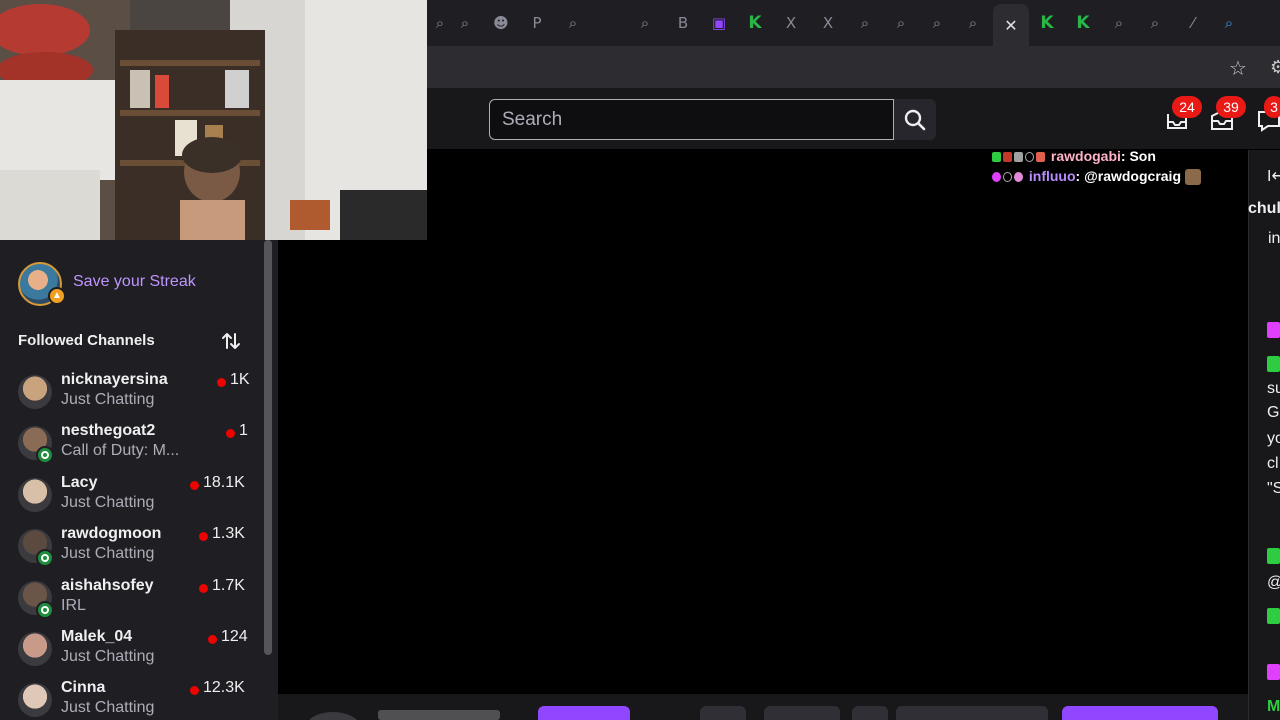  Describe the element at coordinates (228, 585) in the screenshot. I see `viewer-count: 1.7K` at that location.